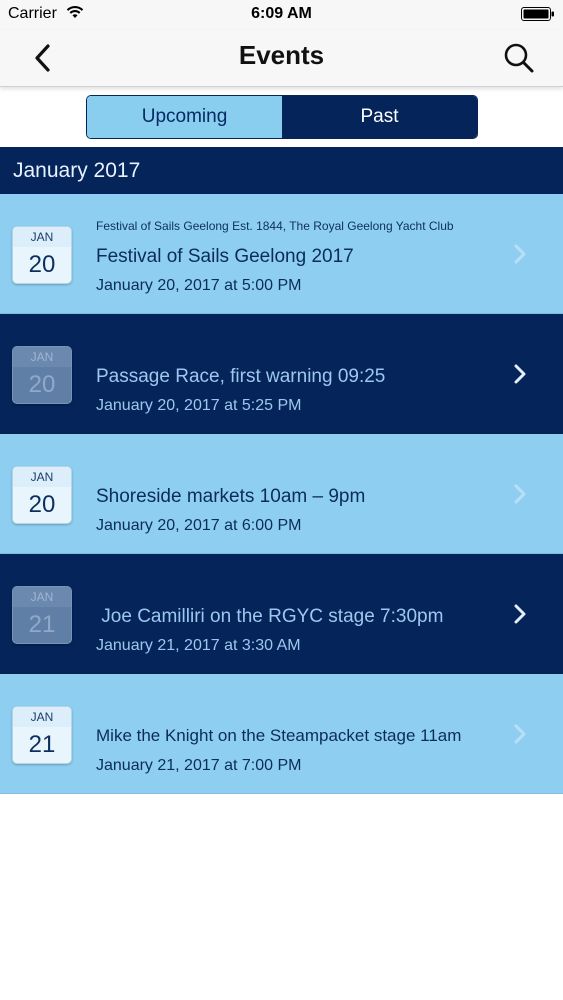  What do you see at coordinates (199, 525) in the screenshot?
I see `event-date: January 20, 2017 at 6:00 PM` at bounding box center [199, 525].